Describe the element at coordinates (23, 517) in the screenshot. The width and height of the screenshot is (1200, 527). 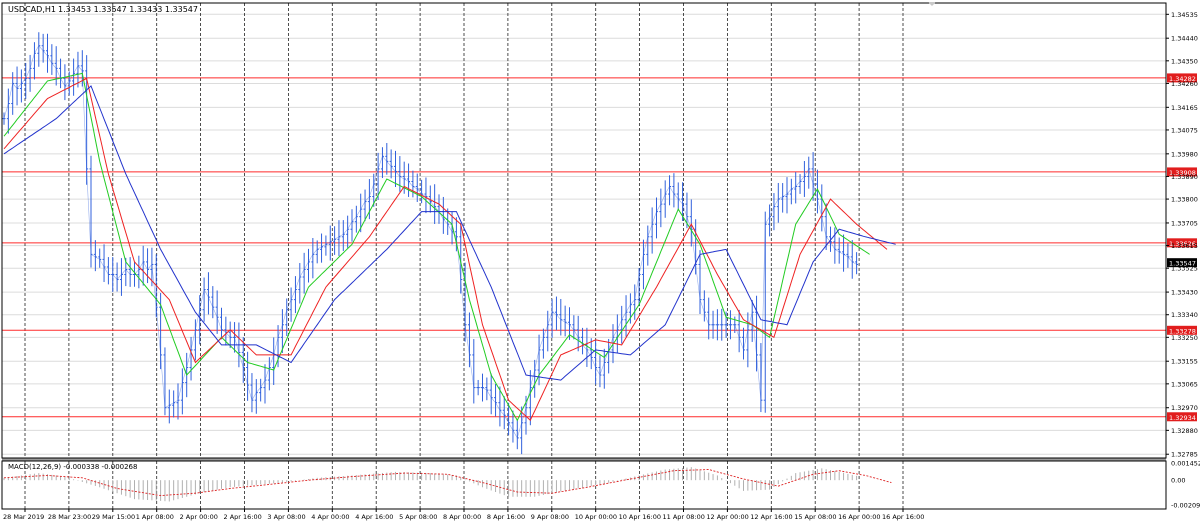
I see `time-tick-label: 28 Mar 2019` at that location.